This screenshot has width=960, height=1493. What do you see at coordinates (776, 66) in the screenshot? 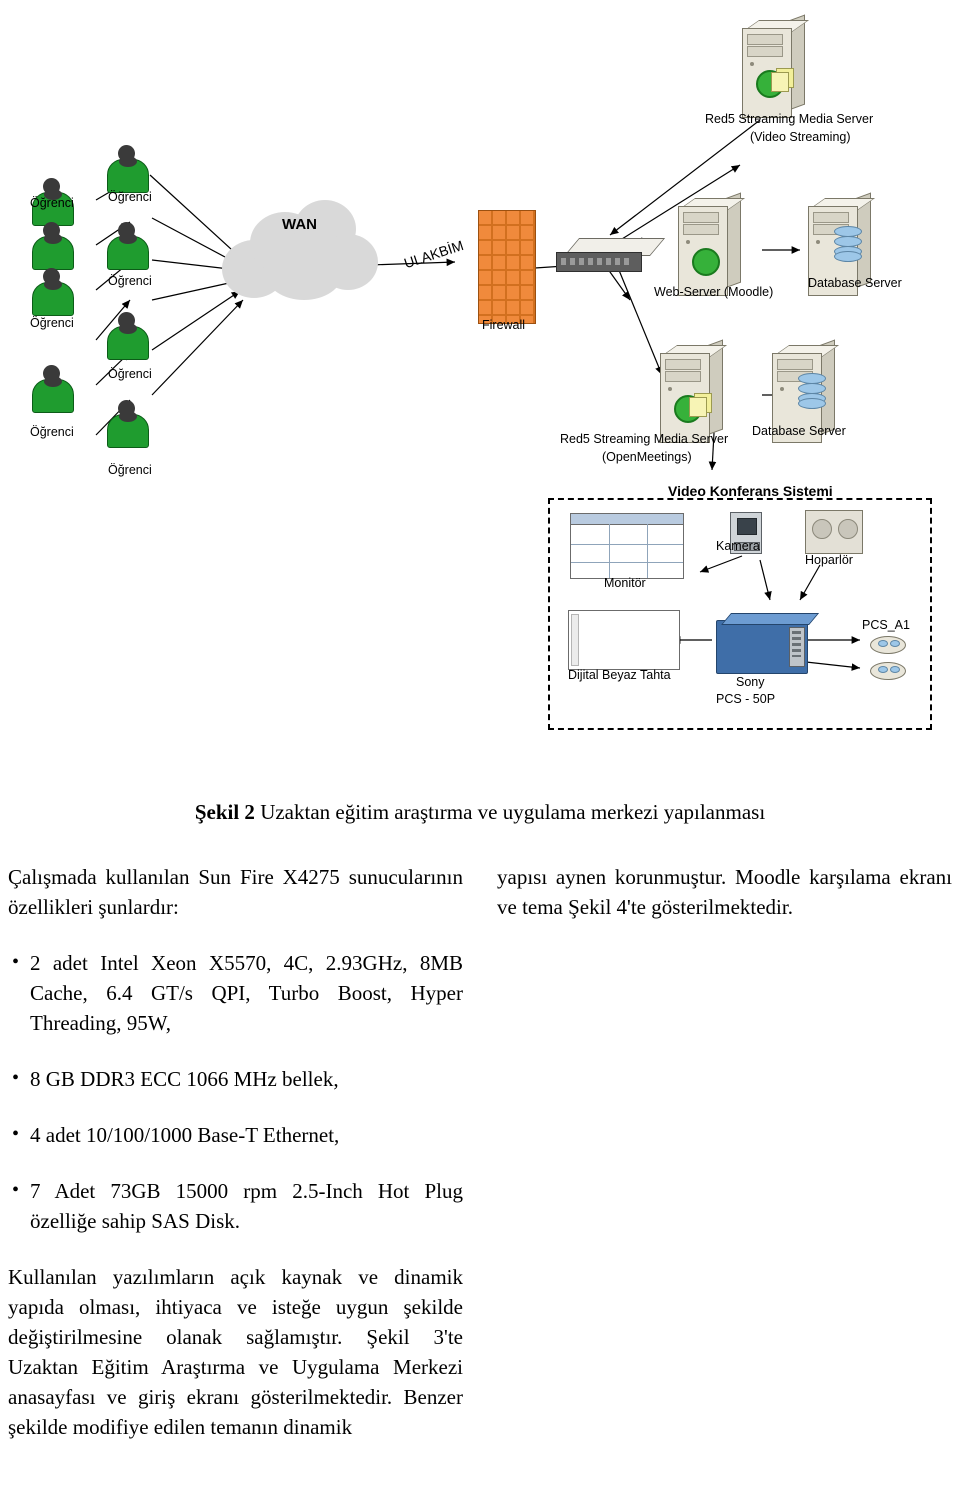
I see `server-icon-red5-video` at bounding box center [776, 66].